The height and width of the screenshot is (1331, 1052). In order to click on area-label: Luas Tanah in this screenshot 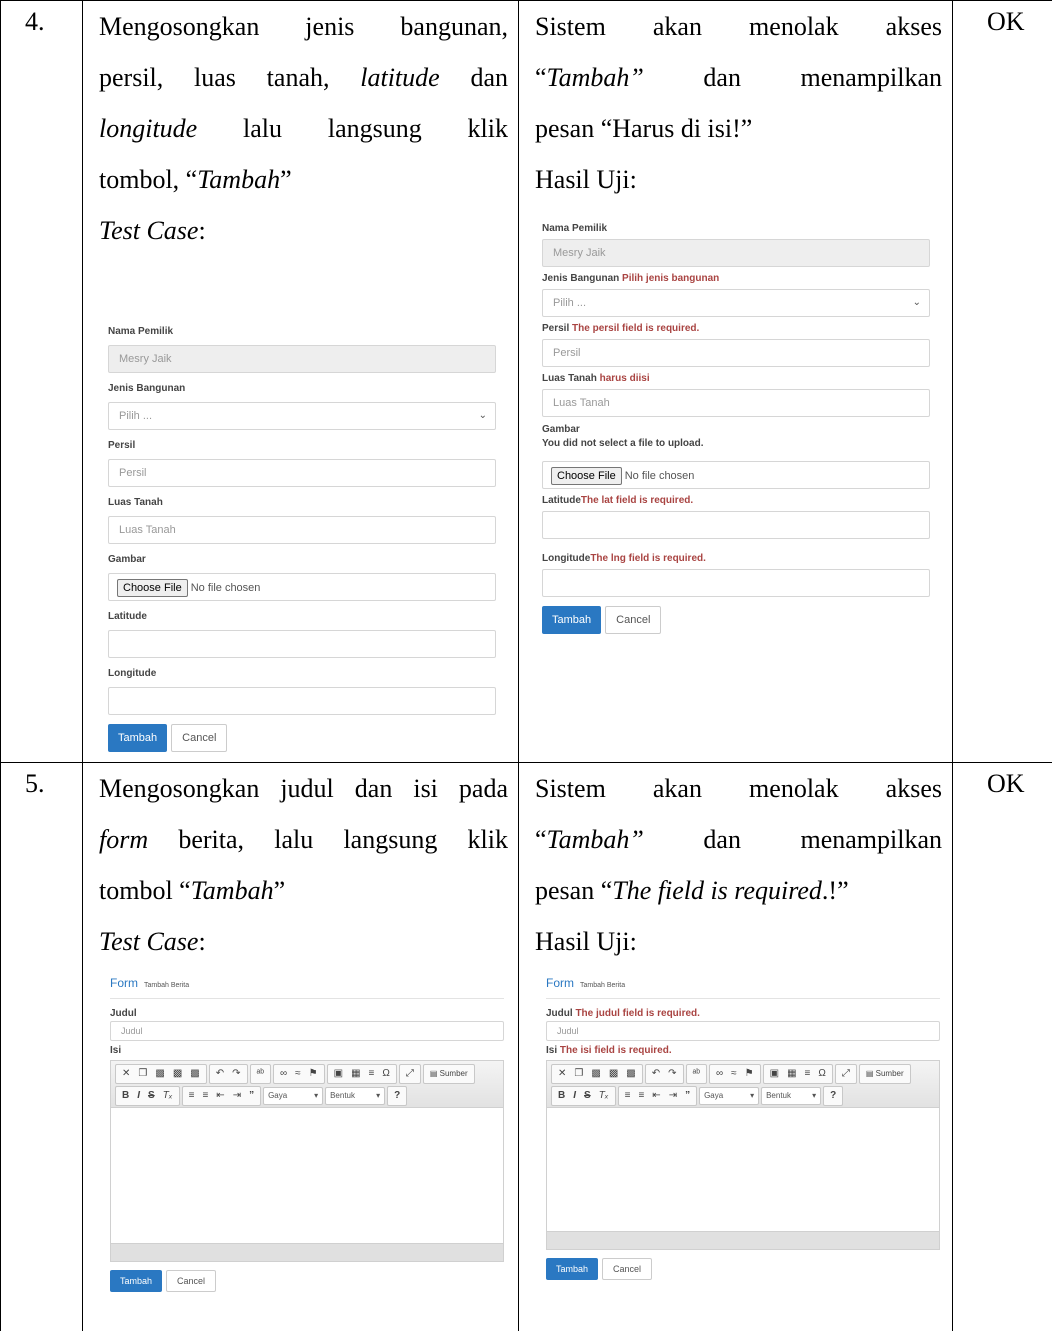, I will do `click(135, 502)`.